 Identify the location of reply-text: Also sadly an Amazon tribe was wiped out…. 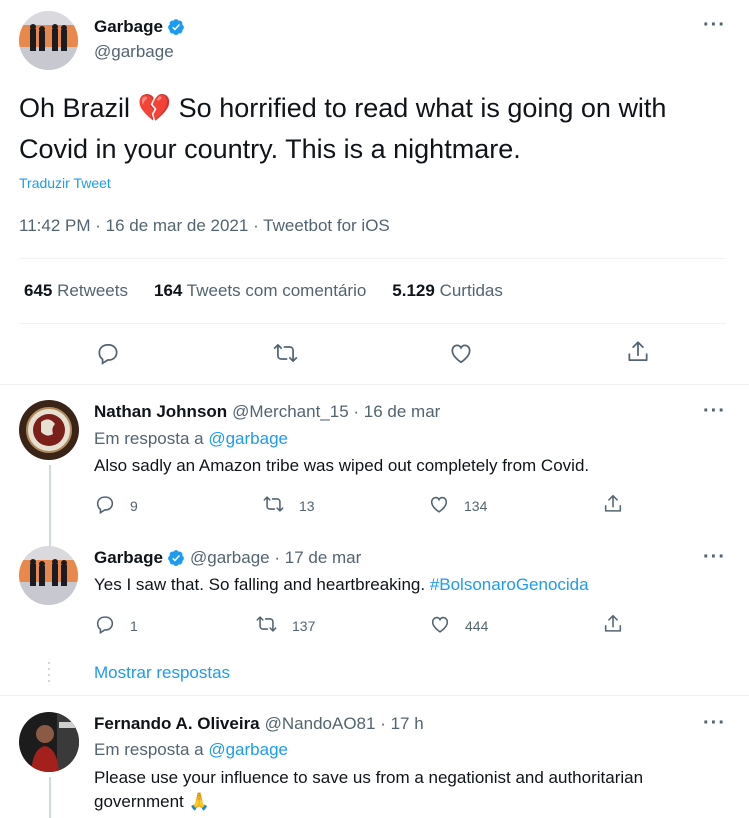
(342, 465).